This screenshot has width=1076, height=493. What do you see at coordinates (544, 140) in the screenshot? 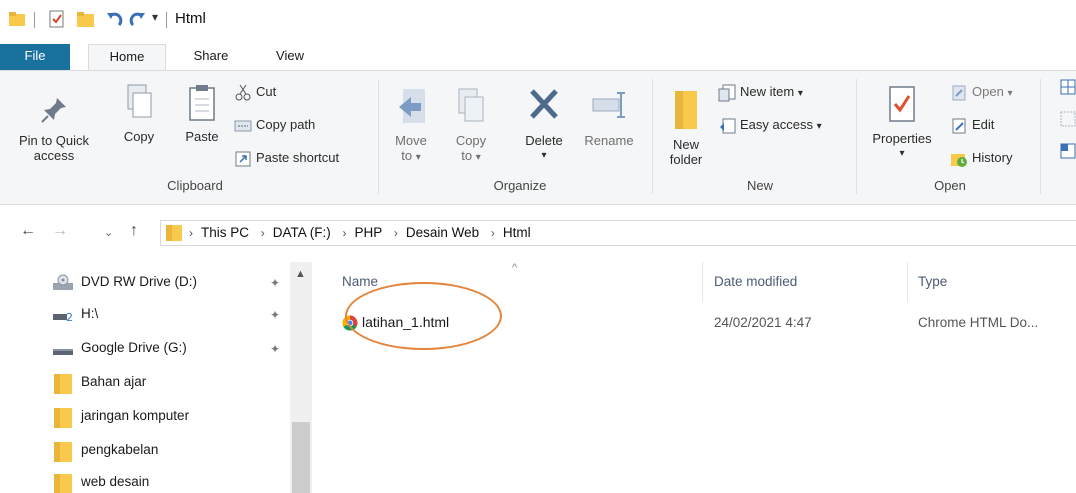
I see `delete-label: Delete` at bounding box center [544, 140].